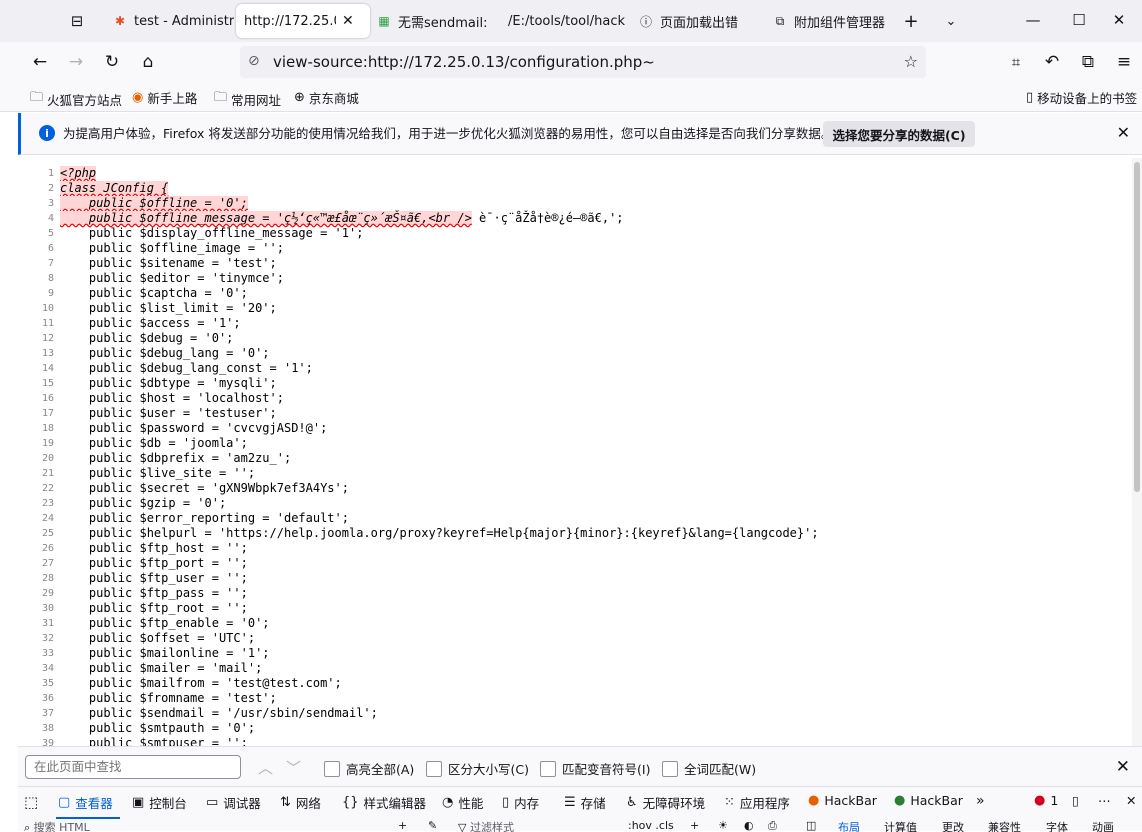 The image size is (1142, 832). What do you see at coordinates (285, 802) in the screenshot?
I see `network-icon: ⇅` at bounding box center [285, 802].